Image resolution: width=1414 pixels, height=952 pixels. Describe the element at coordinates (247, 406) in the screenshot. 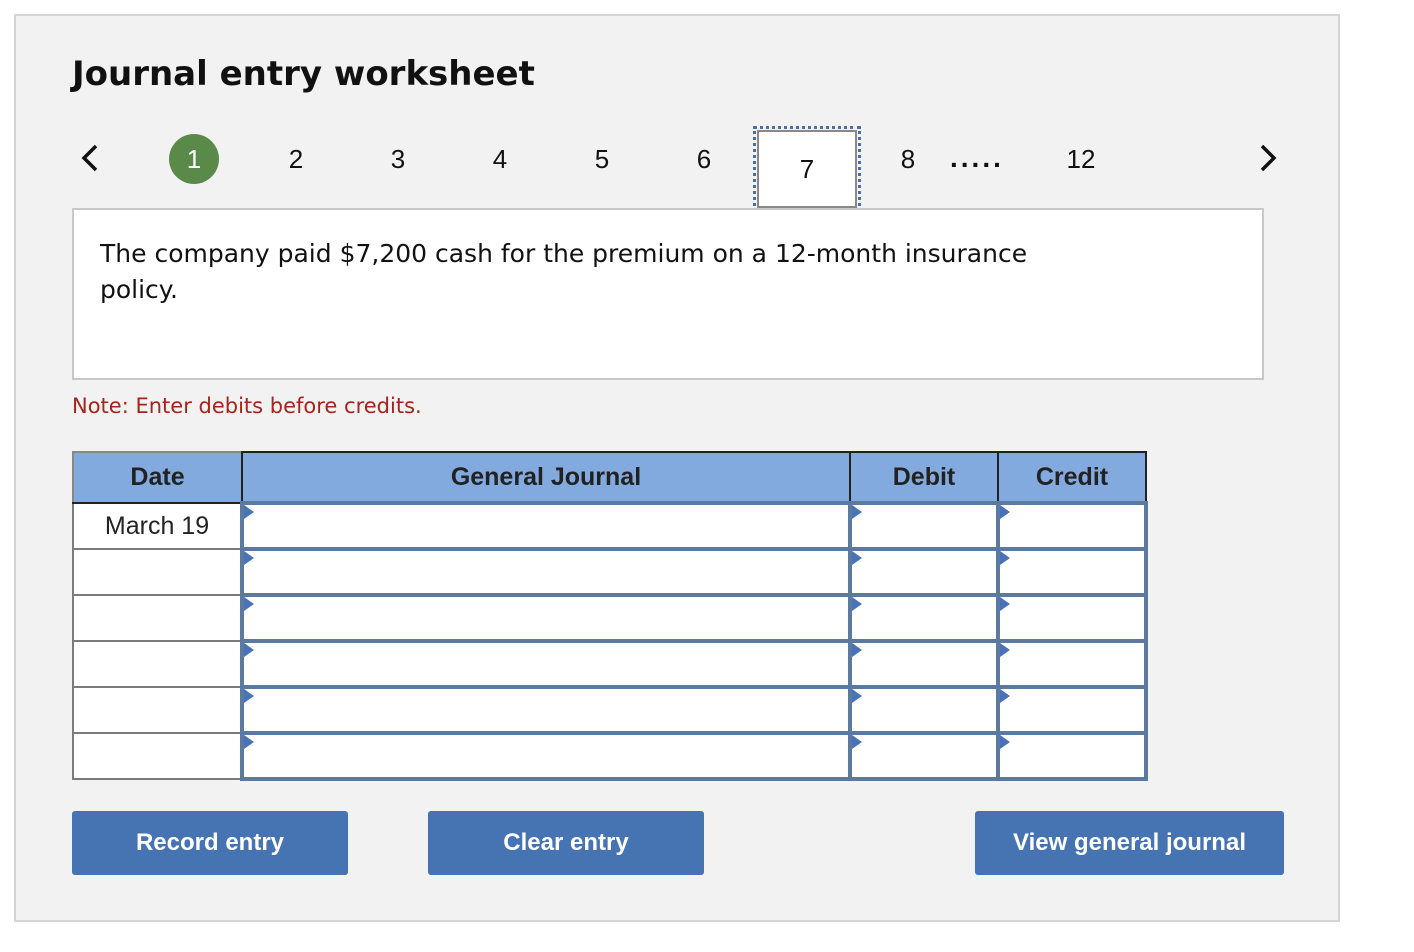

I see `instruction-note: Note: Enter debits before credits.` at that location.